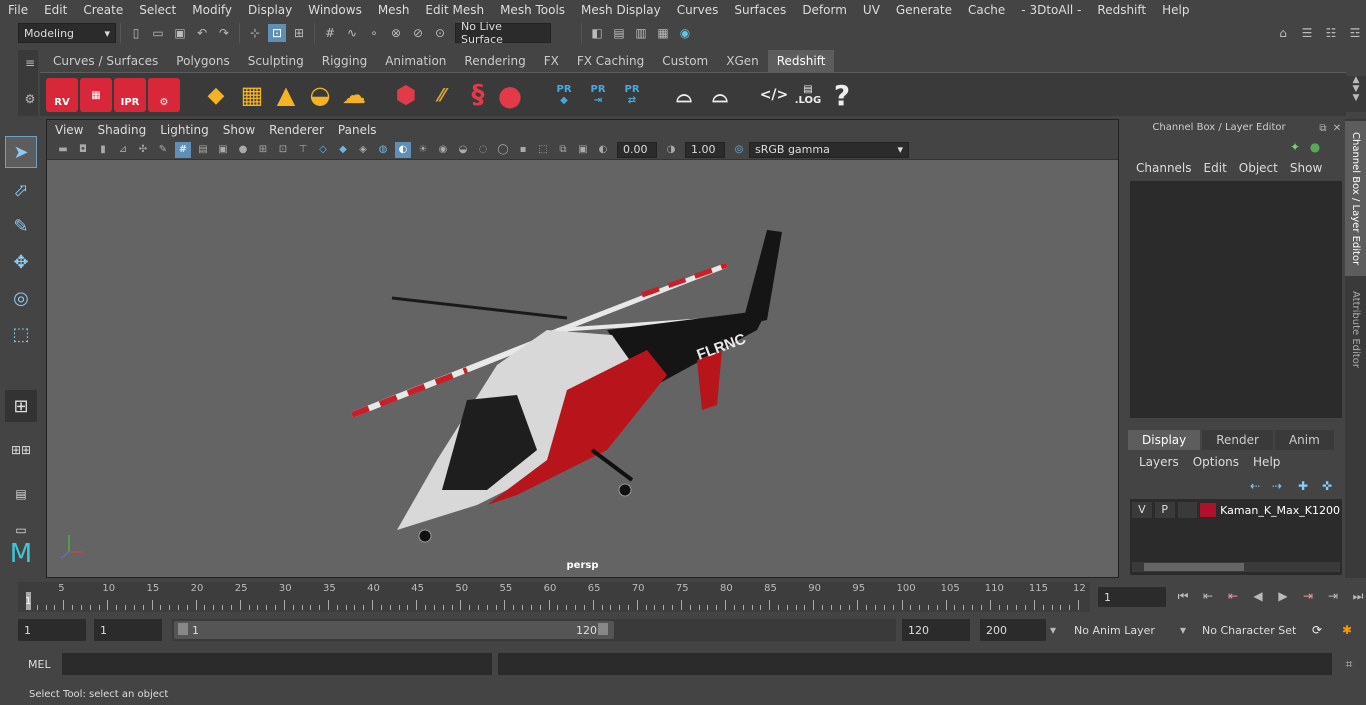 The width and height of the screenshot is (1366, 705). What do you see at coordinates (443, 150) in the screenshot?
I see `screen-space-ao-icon: ◉` at bounding box center [443, 150].